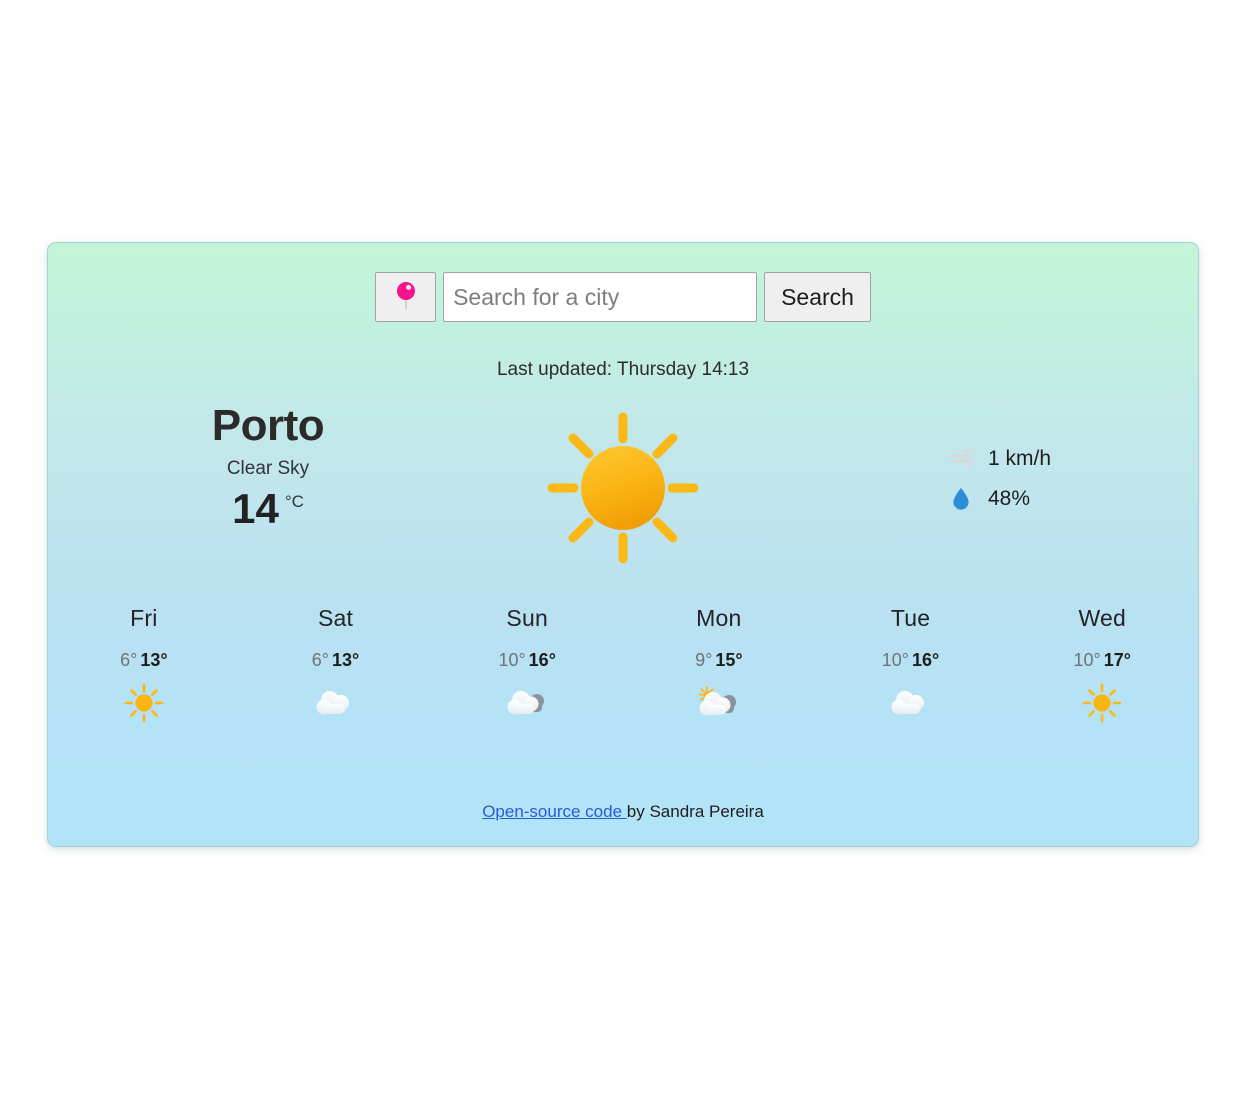 The image size is (1248, 1114). I want to click on forecast-day-name: Mon, so click(719, 618).